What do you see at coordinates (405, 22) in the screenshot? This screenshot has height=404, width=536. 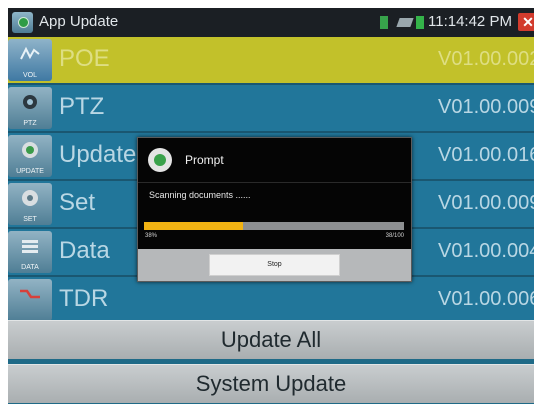 I see `usb-icon` at bounding box center [405, 22].